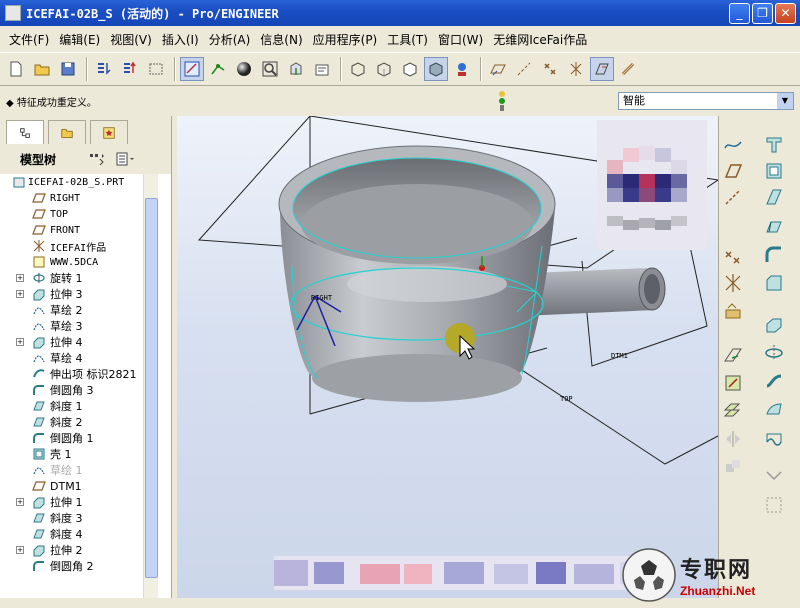 The height and width of the screenshot is (608, 800). I want to click on datum-csys-tool-icon, so click(733, 283).